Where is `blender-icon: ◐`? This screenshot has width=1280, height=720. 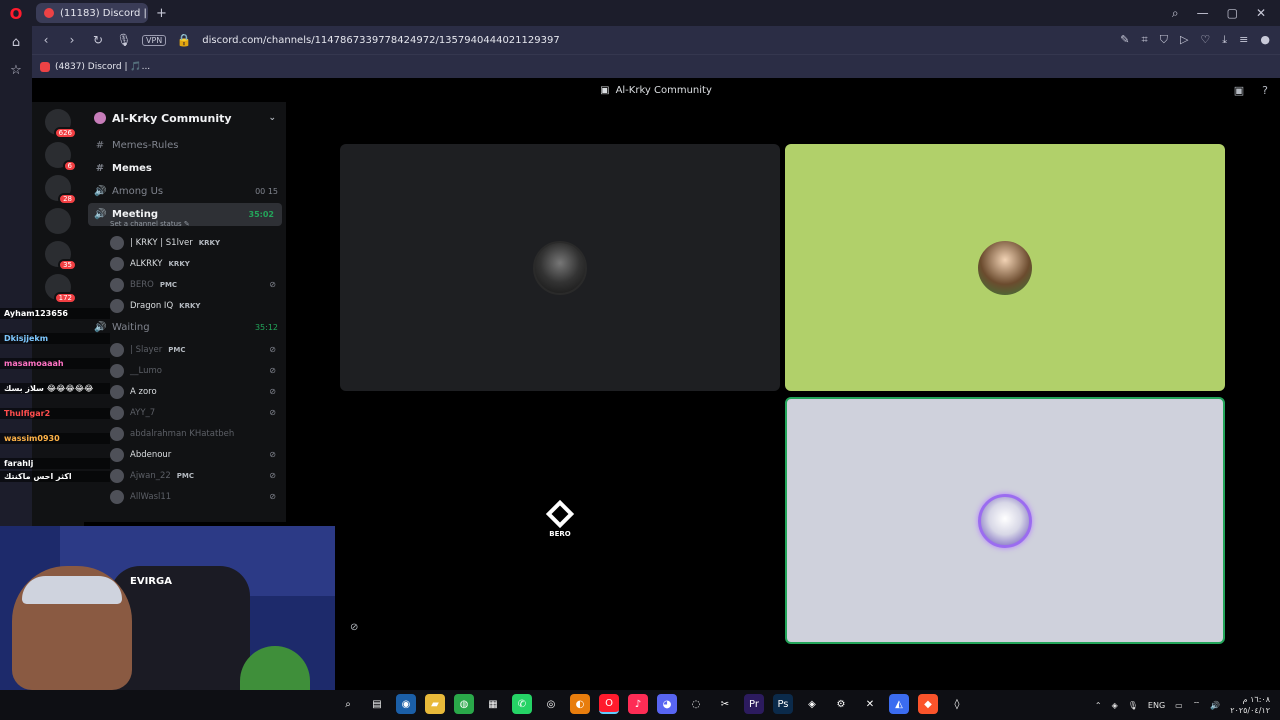 blender-icon: ◐ is located at coordinates (580, 704).